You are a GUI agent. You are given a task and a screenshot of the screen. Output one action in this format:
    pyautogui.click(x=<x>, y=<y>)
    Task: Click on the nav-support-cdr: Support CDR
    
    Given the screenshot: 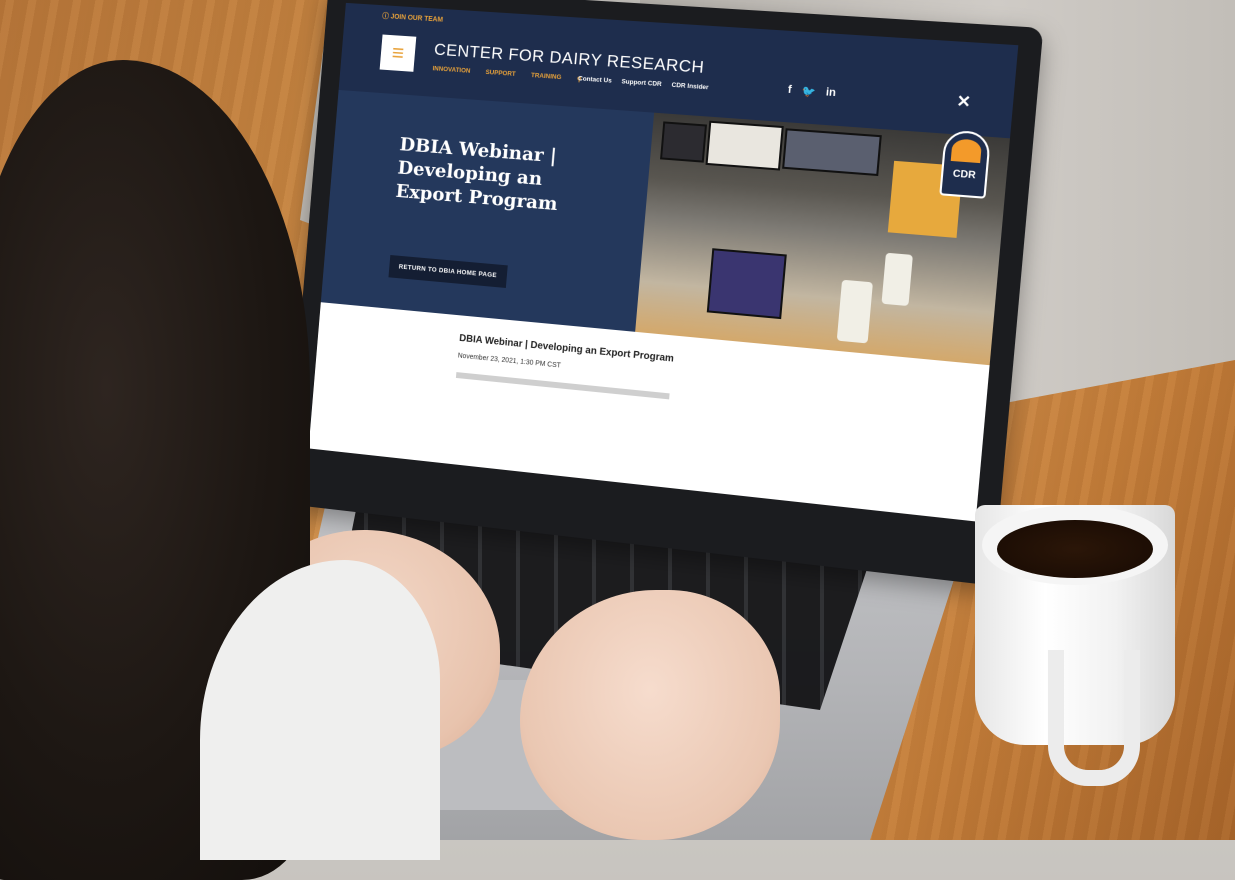 What is the action you would take?
    pyautogui.click(x=641, y=83)
    